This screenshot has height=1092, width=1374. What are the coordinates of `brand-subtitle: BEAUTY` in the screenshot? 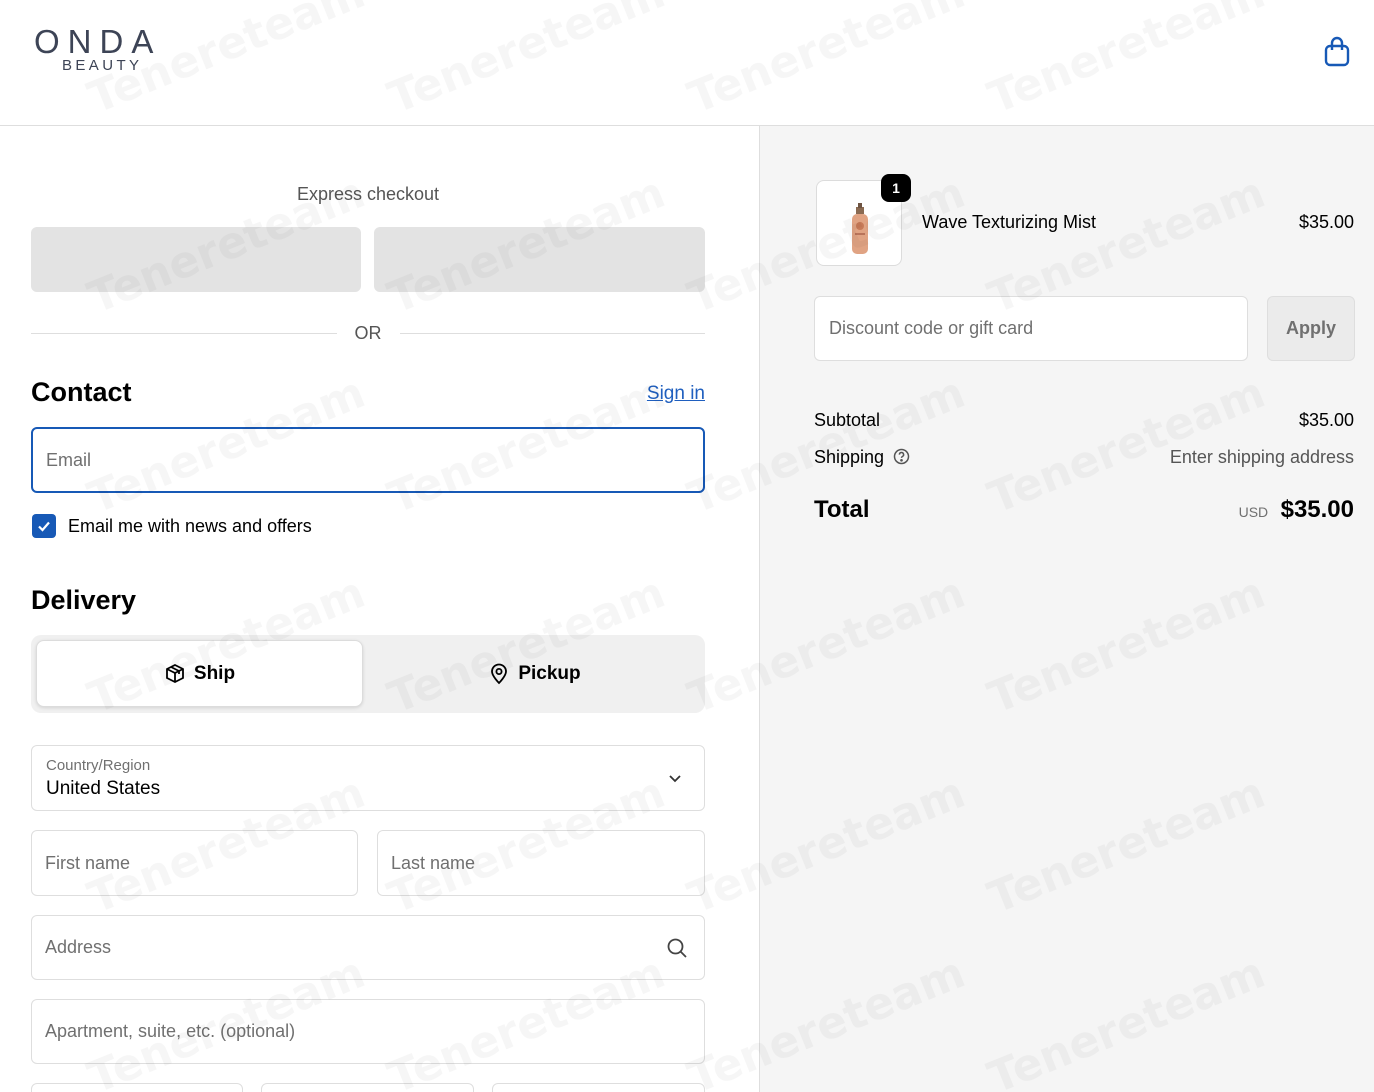 It's located at (102, 65).